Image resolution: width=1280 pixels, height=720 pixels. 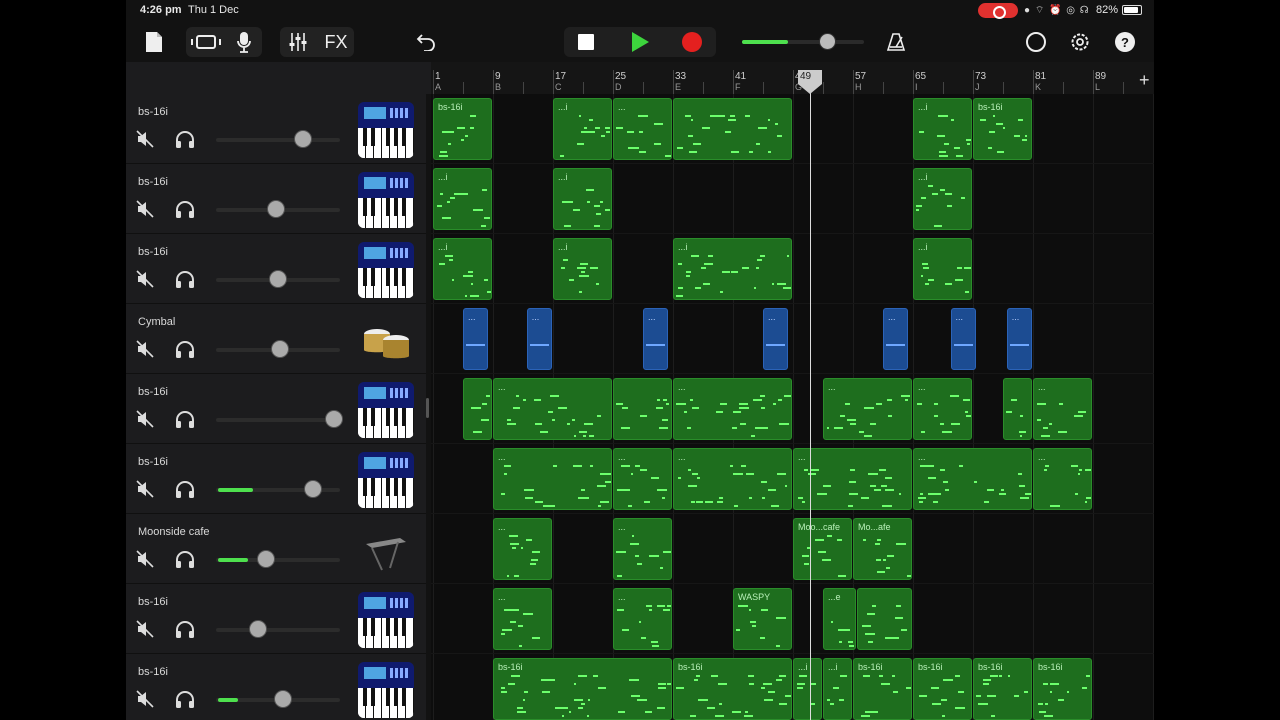 What do you see at coordinates (427, 408) in the screenshot?
I see `header-resize-handle` at bounding box center [427, 408].